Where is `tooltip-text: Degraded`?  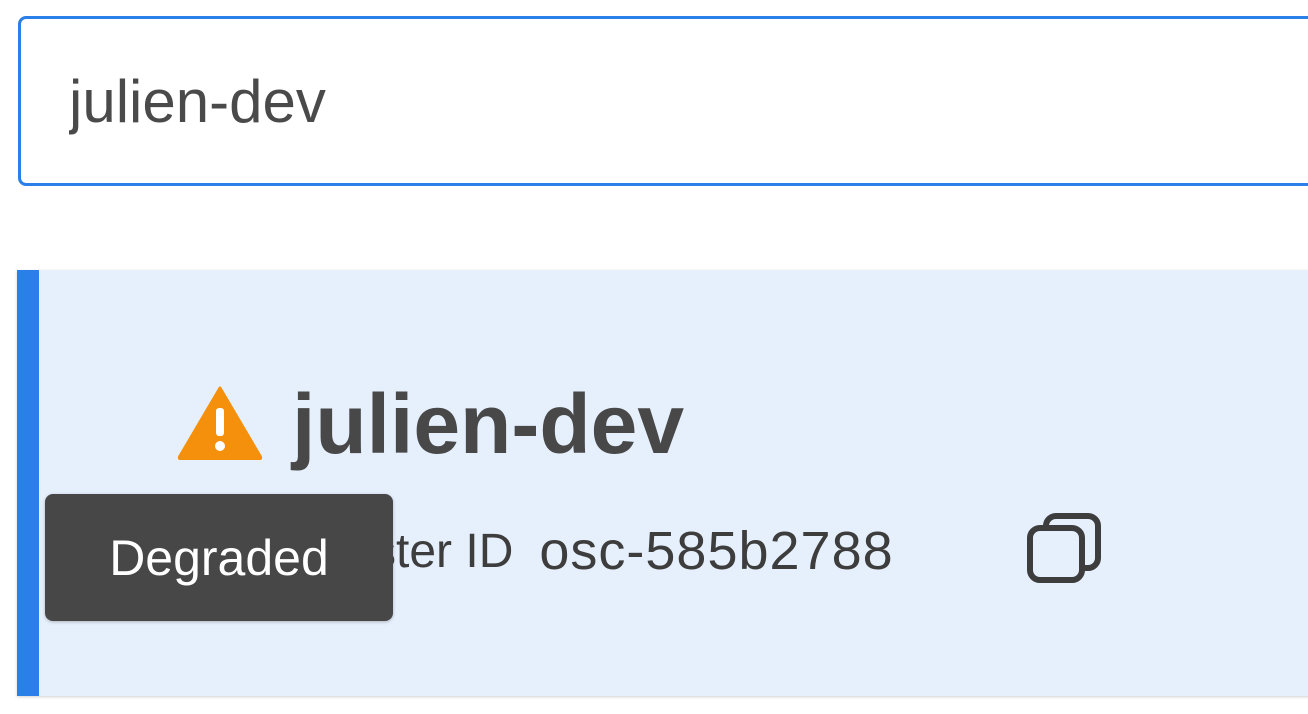 tooltip-text: Degraded is located at coordinates (219, 557).